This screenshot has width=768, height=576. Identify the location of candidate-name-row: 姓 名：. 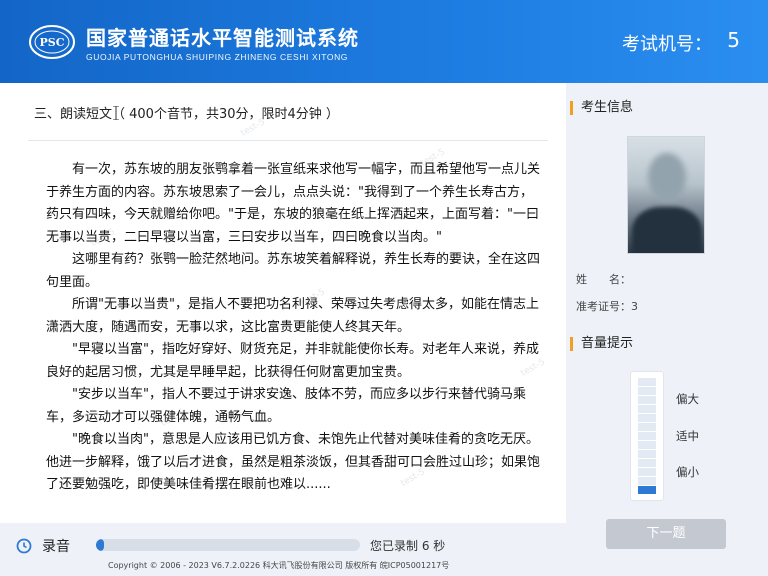
(603, 279).